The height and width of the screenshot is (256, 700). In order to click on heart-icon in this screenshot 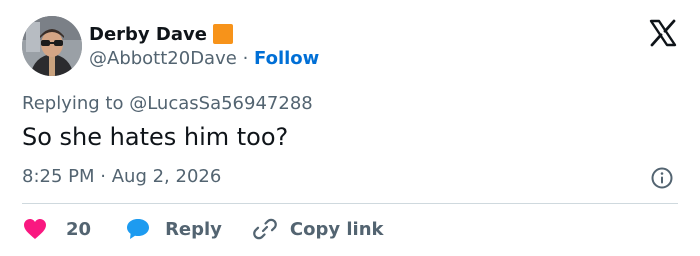, I will do `click(35, 229)`.